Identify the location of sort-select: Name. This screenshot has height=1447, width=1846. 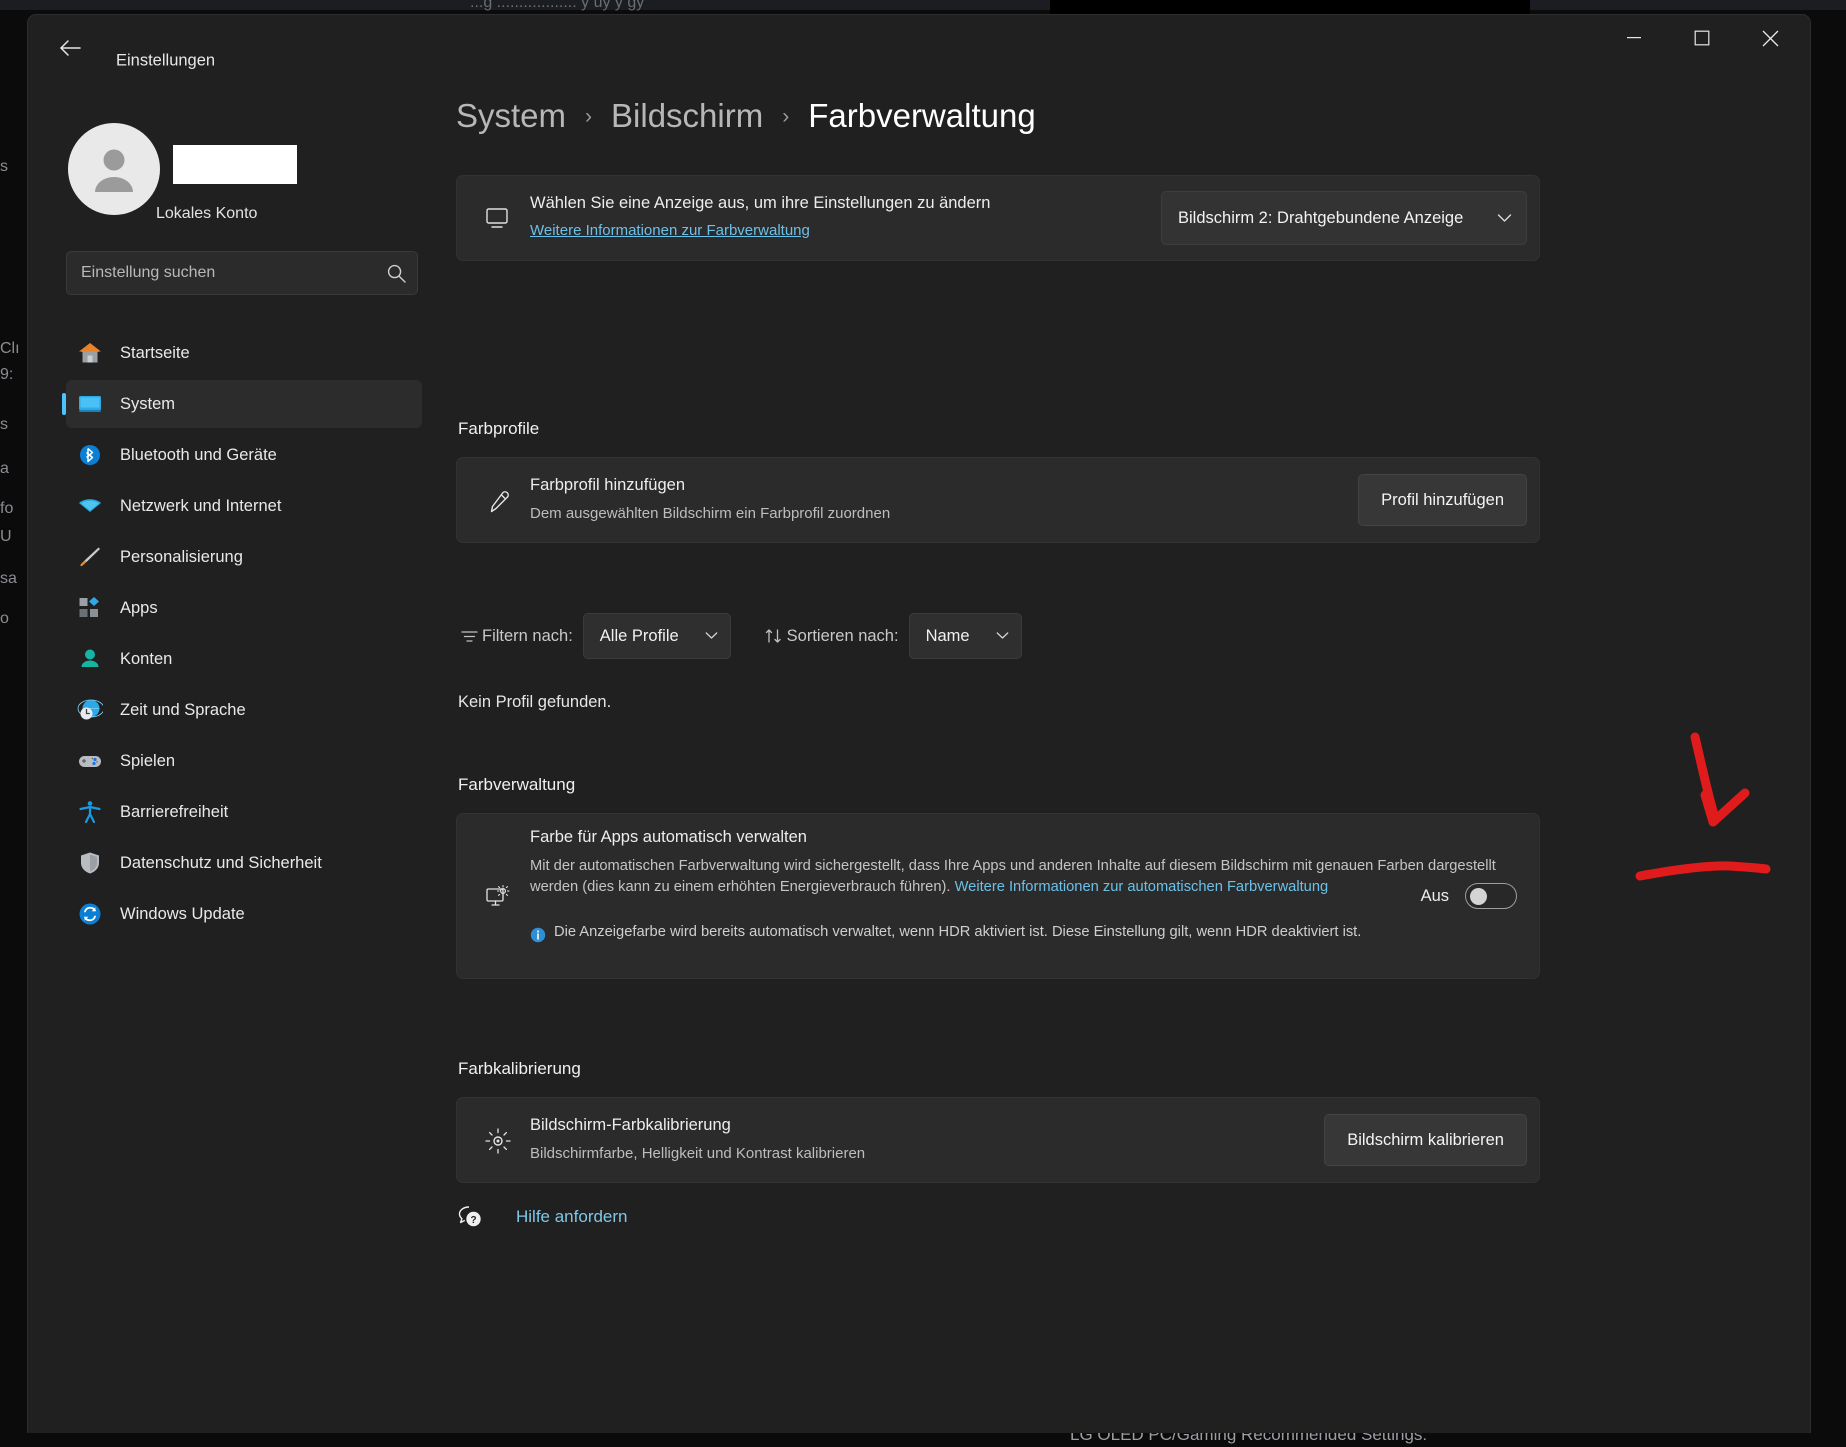
(965, 636).